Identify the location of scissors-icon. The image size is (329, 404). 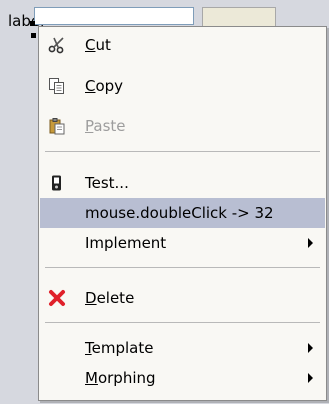
(57, 45).